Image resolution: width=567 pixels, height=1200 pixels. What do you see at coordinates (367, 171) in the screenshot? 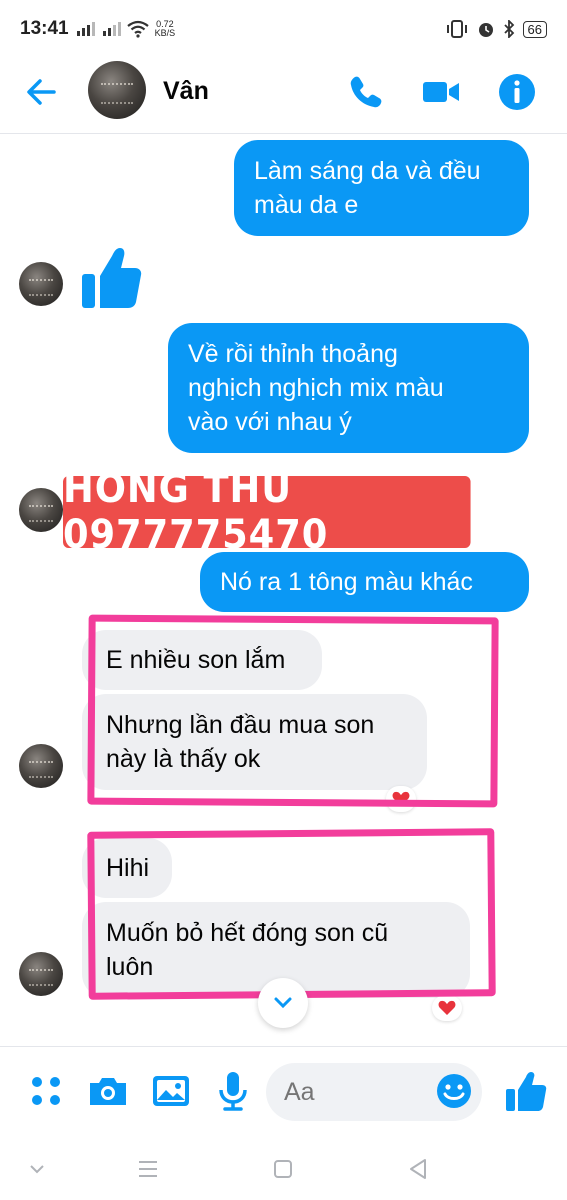
I see `message-line: Làm sáng da và đều` at bounding box center [367, 171].